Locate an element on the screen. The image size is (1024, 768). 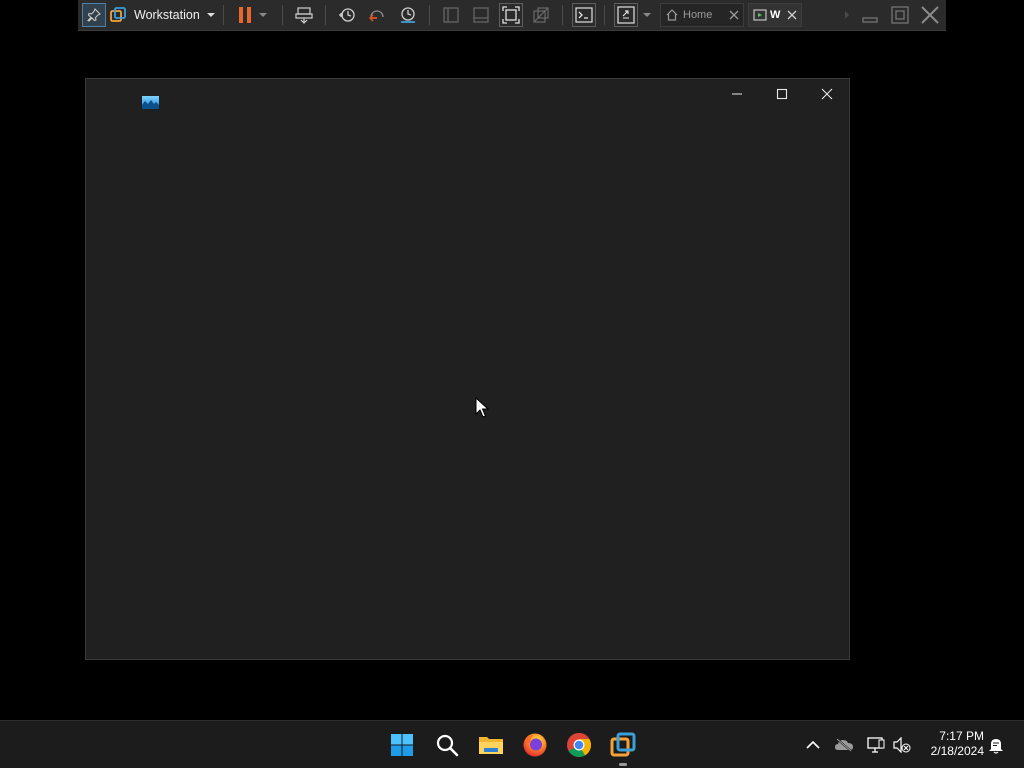
search-button is located at coordinates (447, 745).